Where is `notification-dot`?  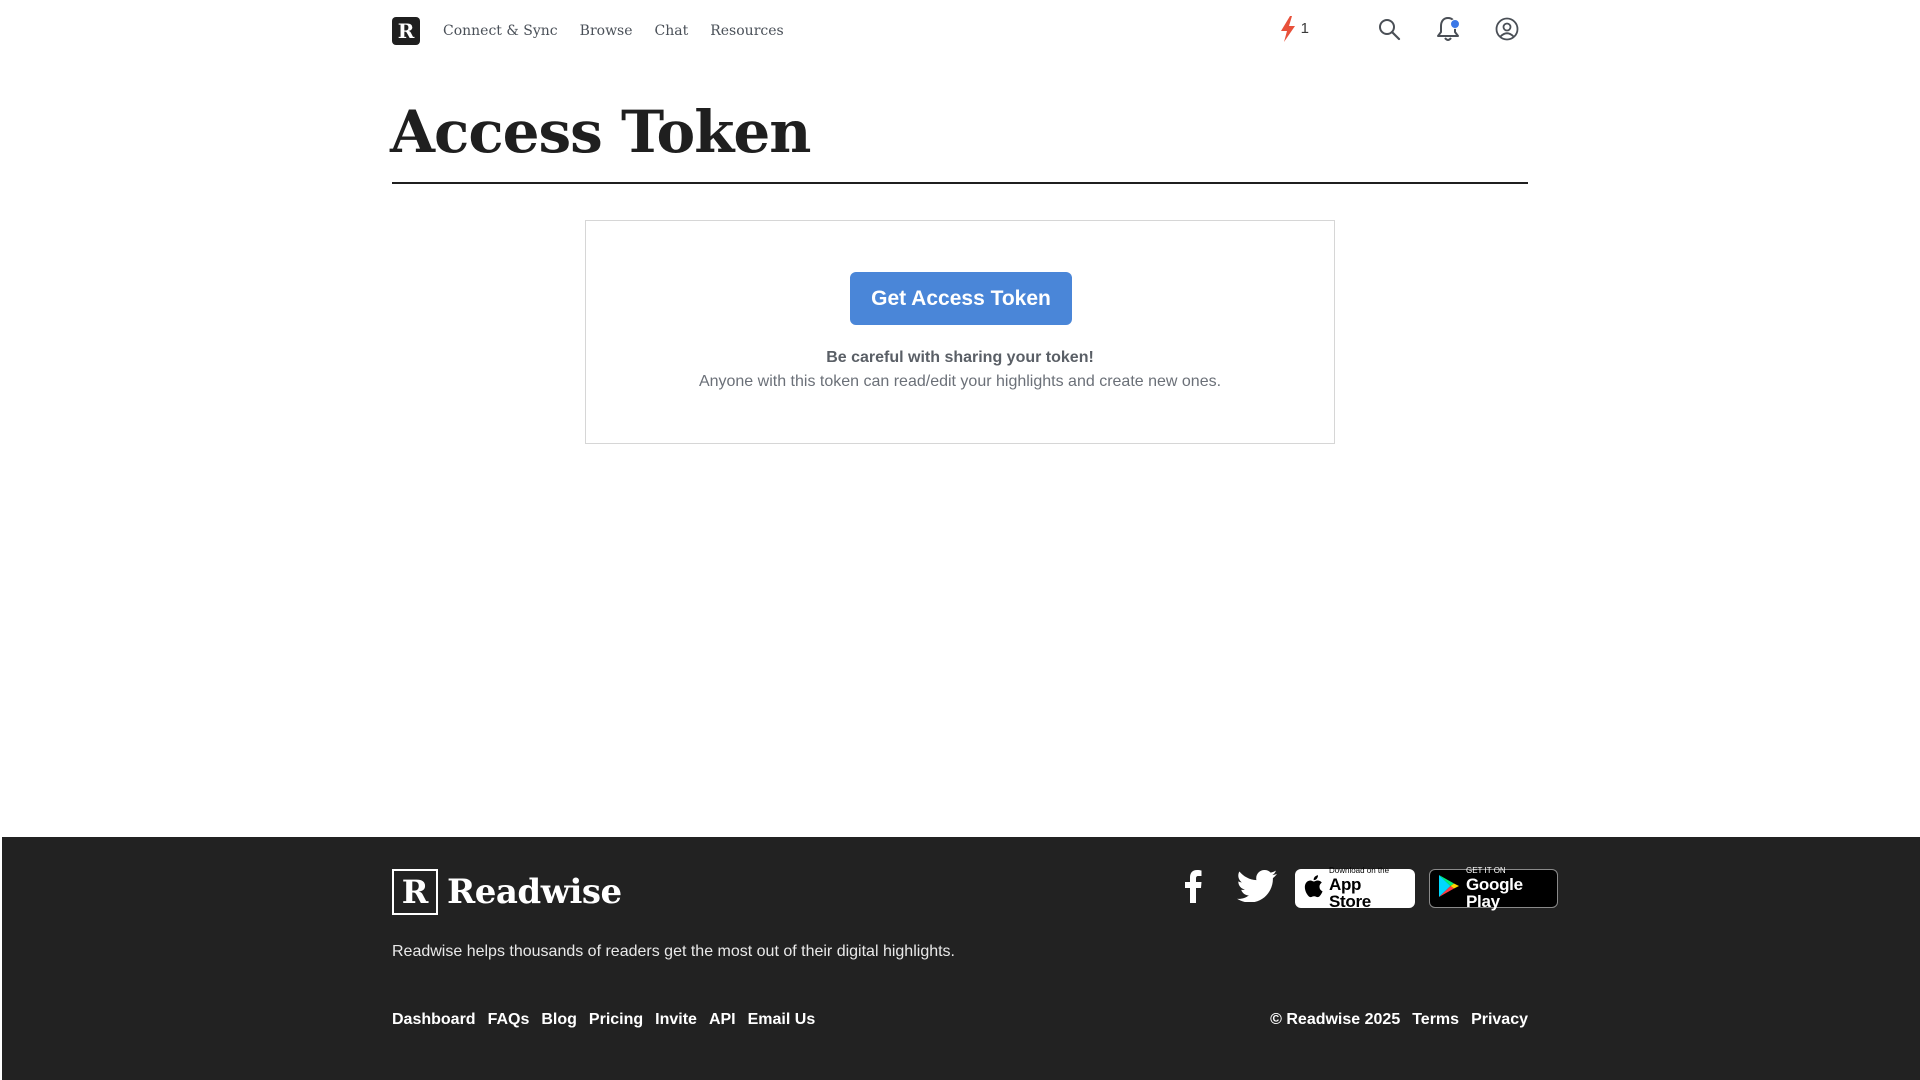
notification-dot is located at coordinates (1455, 24).